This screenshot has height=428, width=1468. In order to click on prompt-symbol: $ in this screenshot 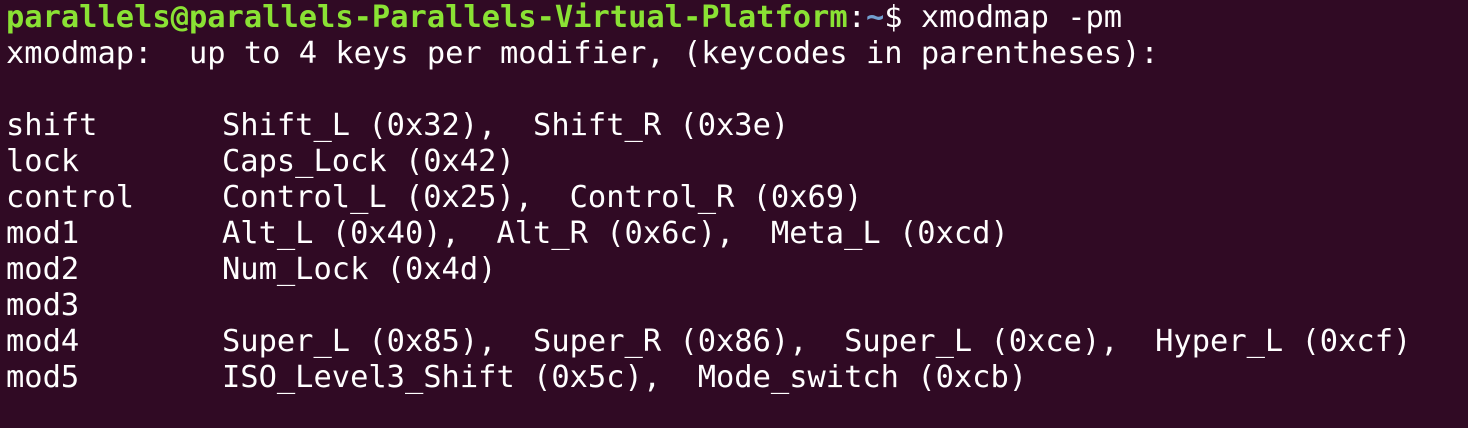, I will do `click(902, 17)`.